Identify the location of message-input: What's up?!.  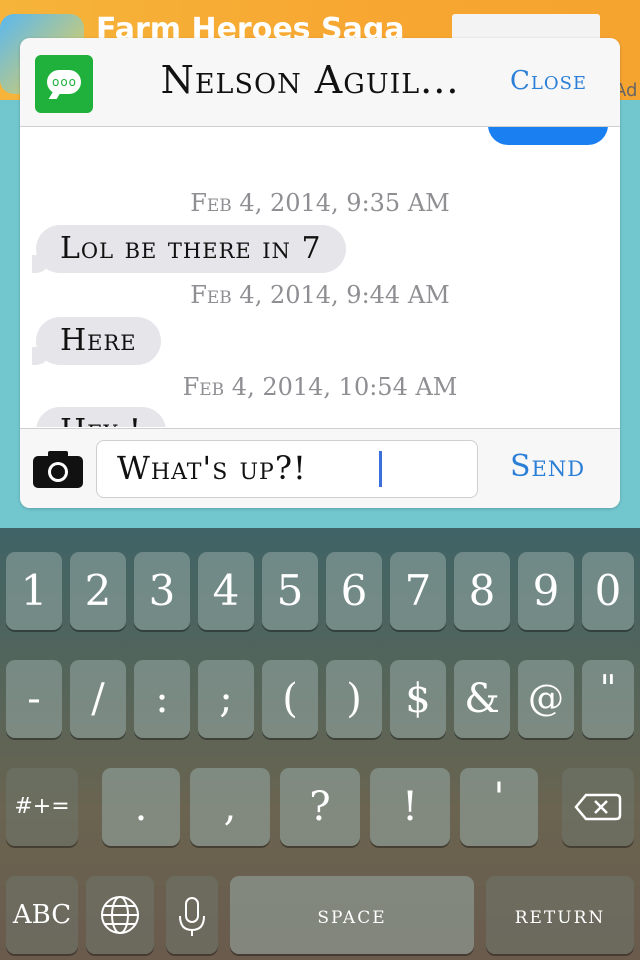
(287, 469).